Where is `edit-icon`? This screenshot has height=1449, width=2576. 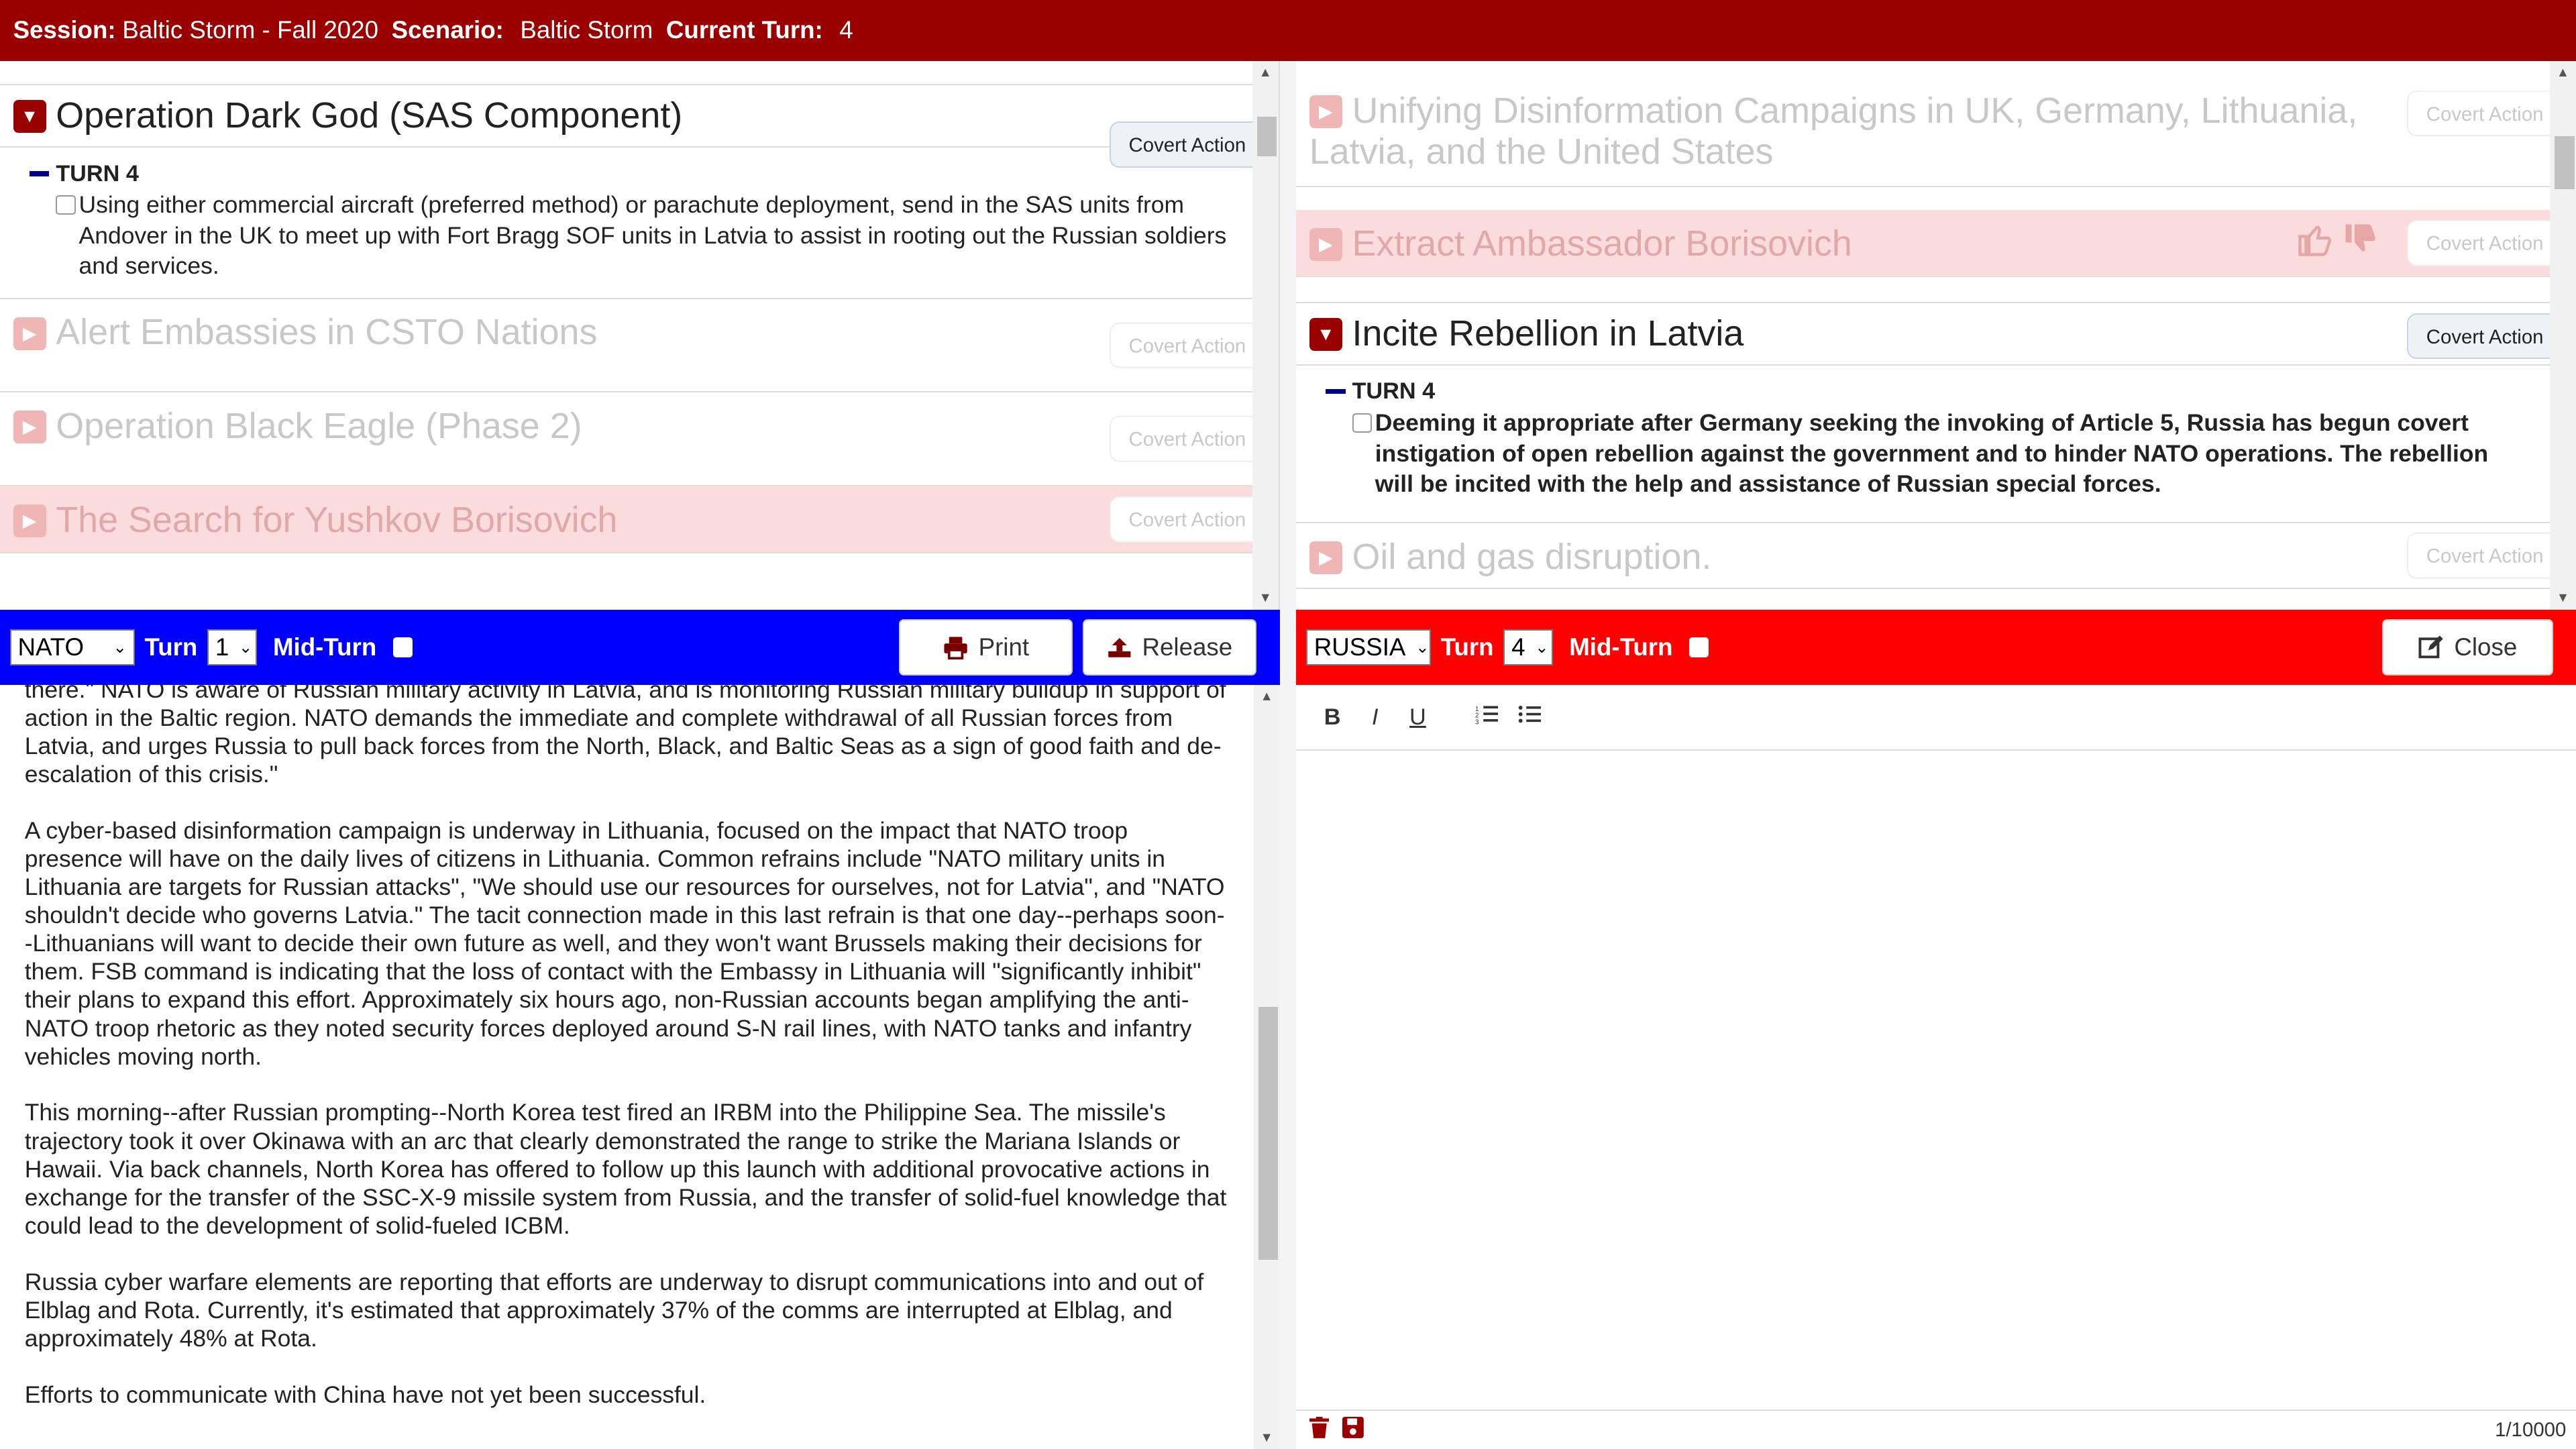
edit-icon is located at coordinates (2430, 647).